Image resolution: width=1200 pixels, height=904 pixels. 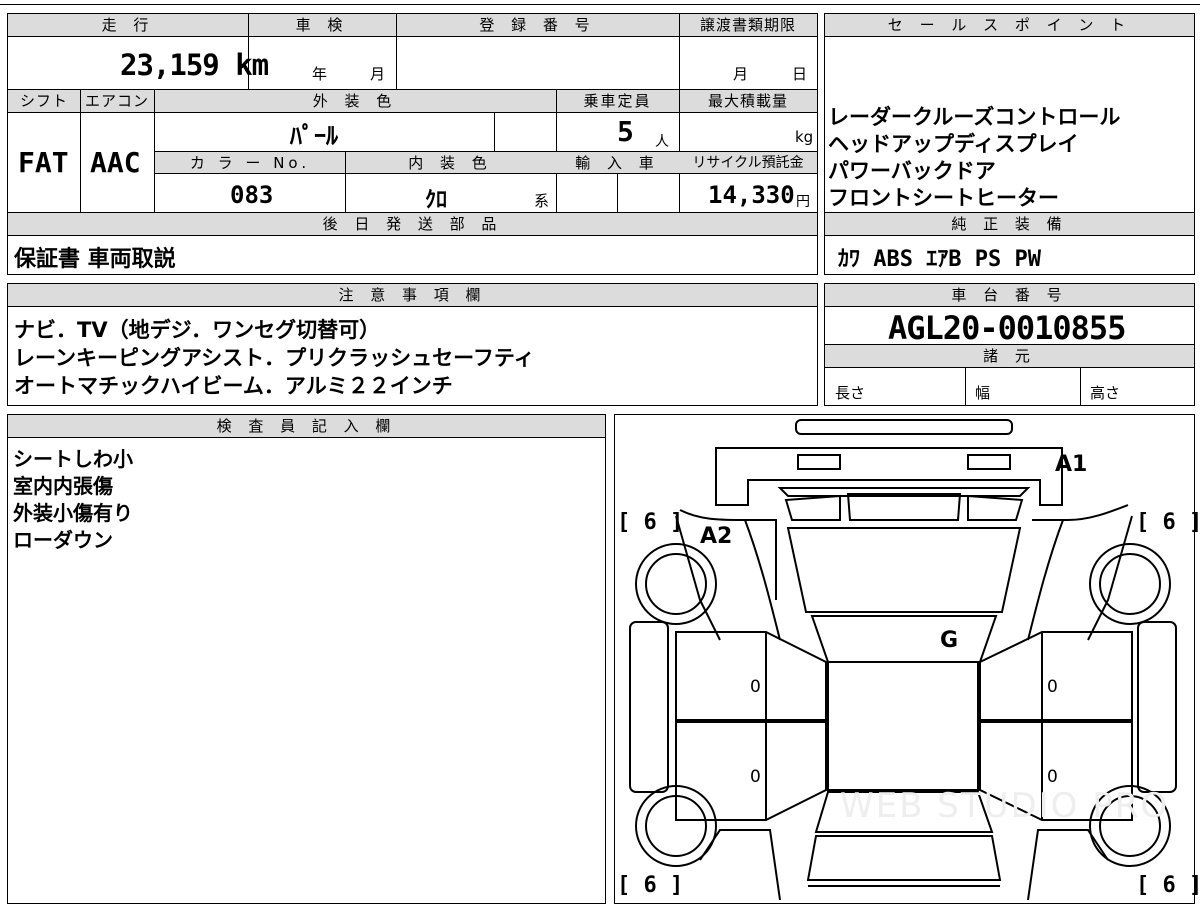 What do you see at coordinates (755, 687) in the screenshot?
I see `door-value-front-left: 0` at bounding box center [755, 687].